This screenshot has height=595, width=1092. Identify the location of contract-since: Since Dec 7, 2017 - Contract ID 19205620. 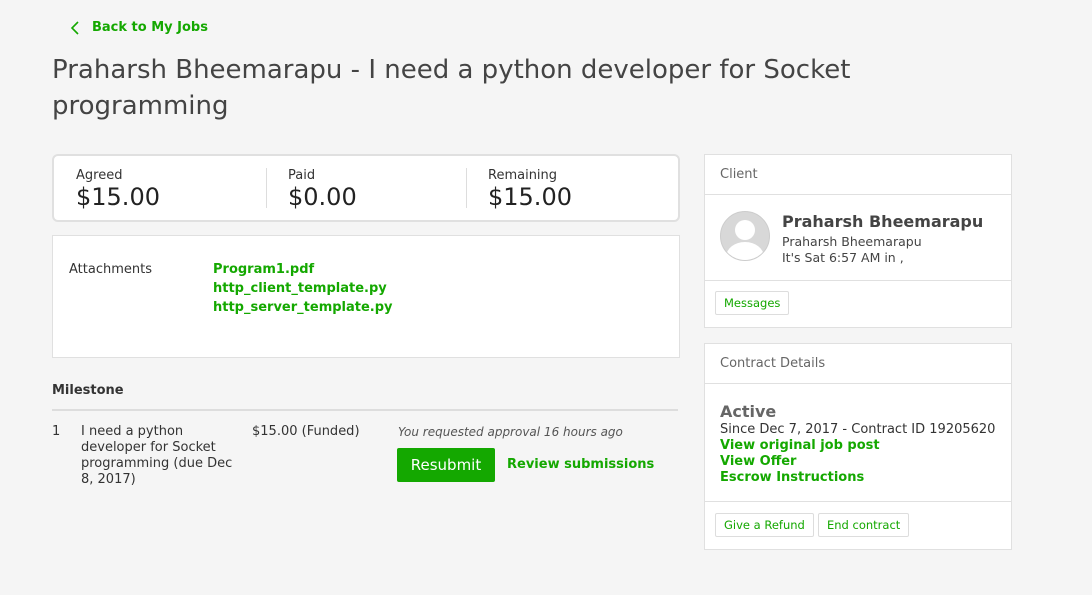
(858, 429).